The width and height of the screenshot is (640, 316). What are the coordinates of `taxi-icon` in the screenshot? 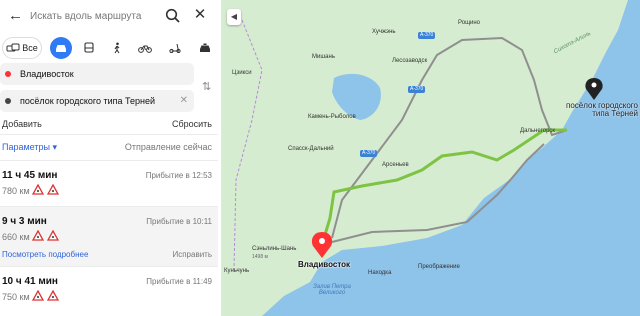 It's located at (205, 47).